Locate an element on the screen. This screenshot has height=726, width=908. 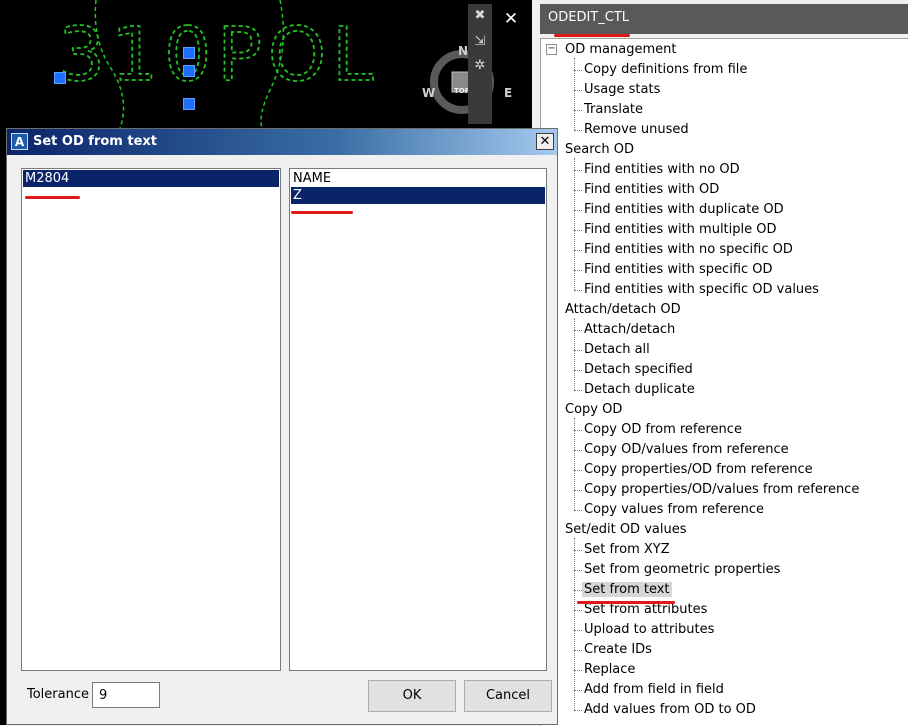
tree-item: Remove unused is located at coordinates (631, 130).